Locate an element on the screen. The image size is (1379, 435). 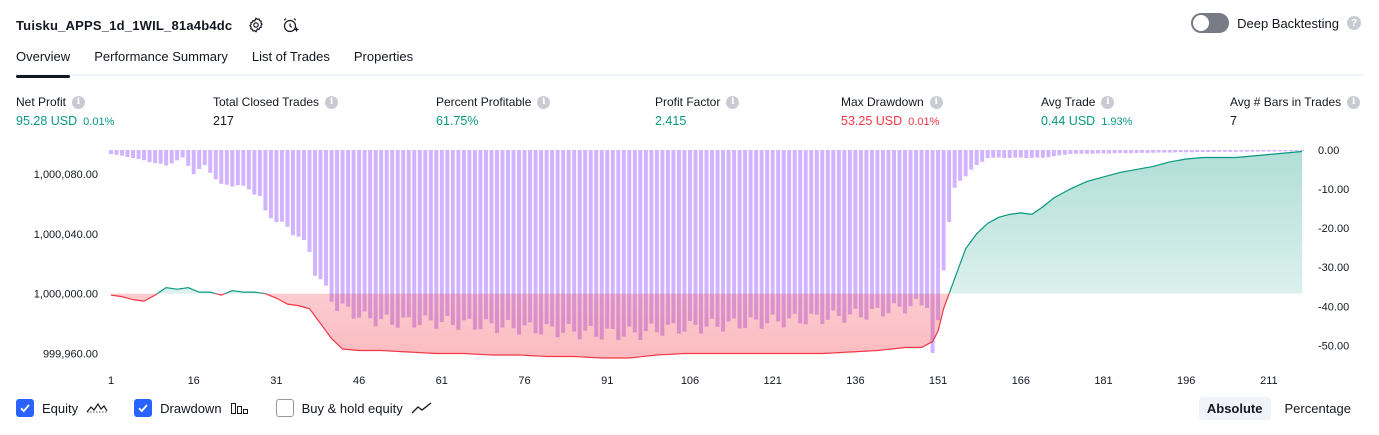
drawdown-bars-icon is located at coordinates (239, 408).